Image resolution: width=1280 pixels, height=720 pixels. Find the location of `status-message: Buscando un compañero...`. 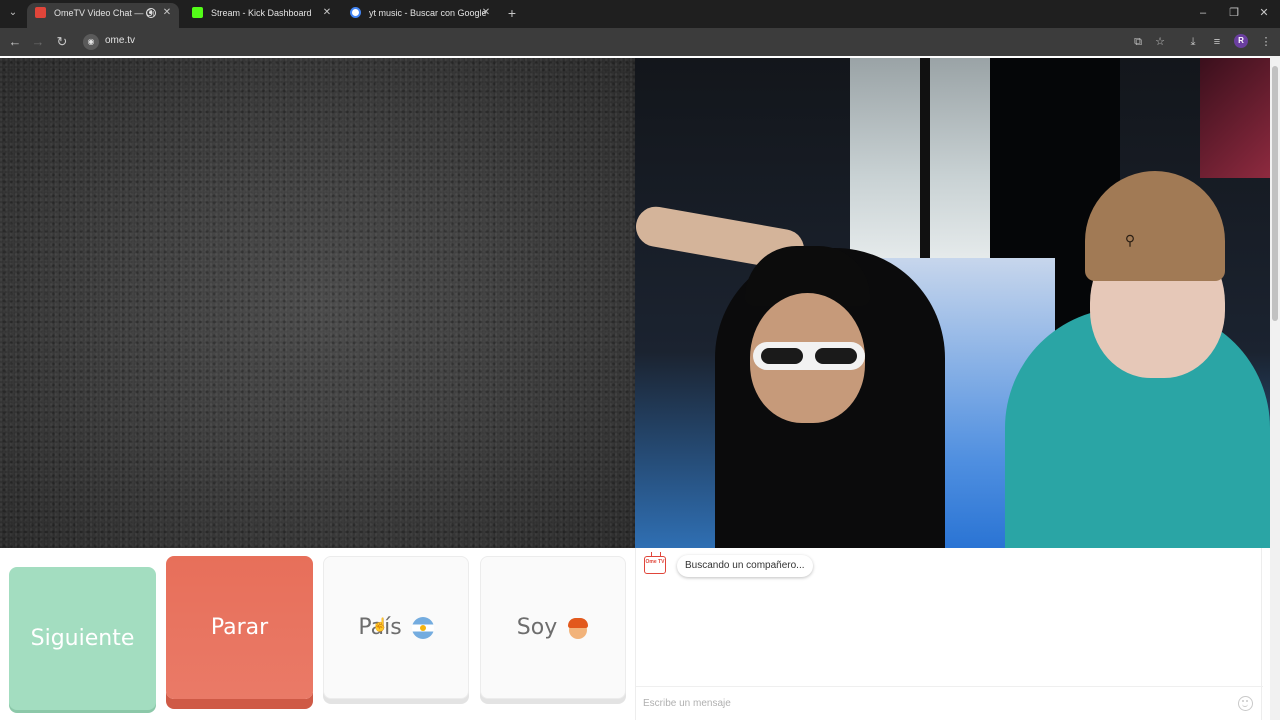

status-message: Buscando un compañero... is located at coordinates (745, 566).